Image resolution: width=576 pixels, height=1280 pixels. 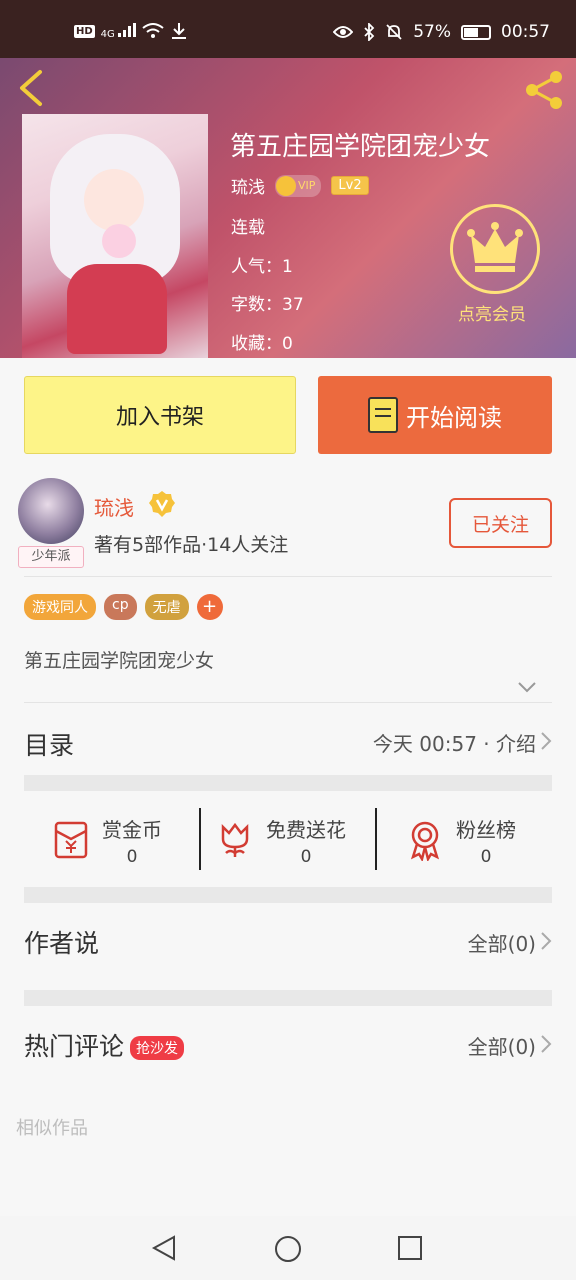 What do you see at coordinates (115, 236) in the screenshot?
I see `book-cover` at bounding box center [115, 236].